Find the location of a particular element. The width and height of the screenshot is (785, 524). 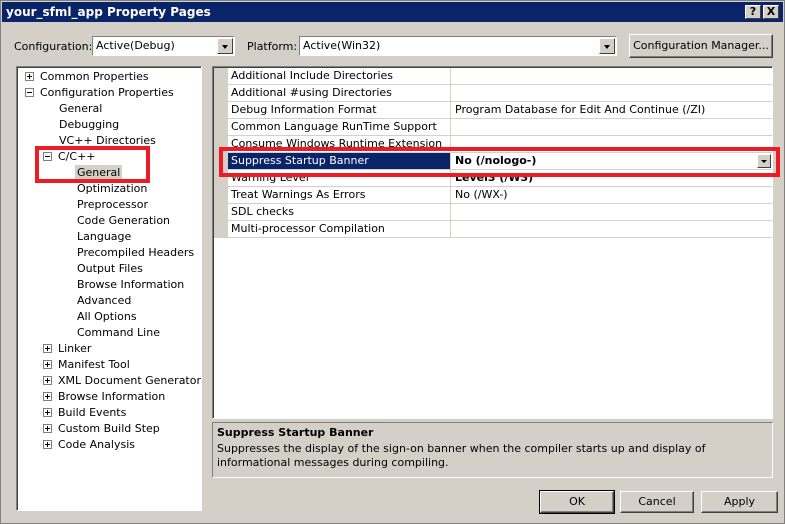

property-value: No (/nologo-) is located at coordinates (612, 161).